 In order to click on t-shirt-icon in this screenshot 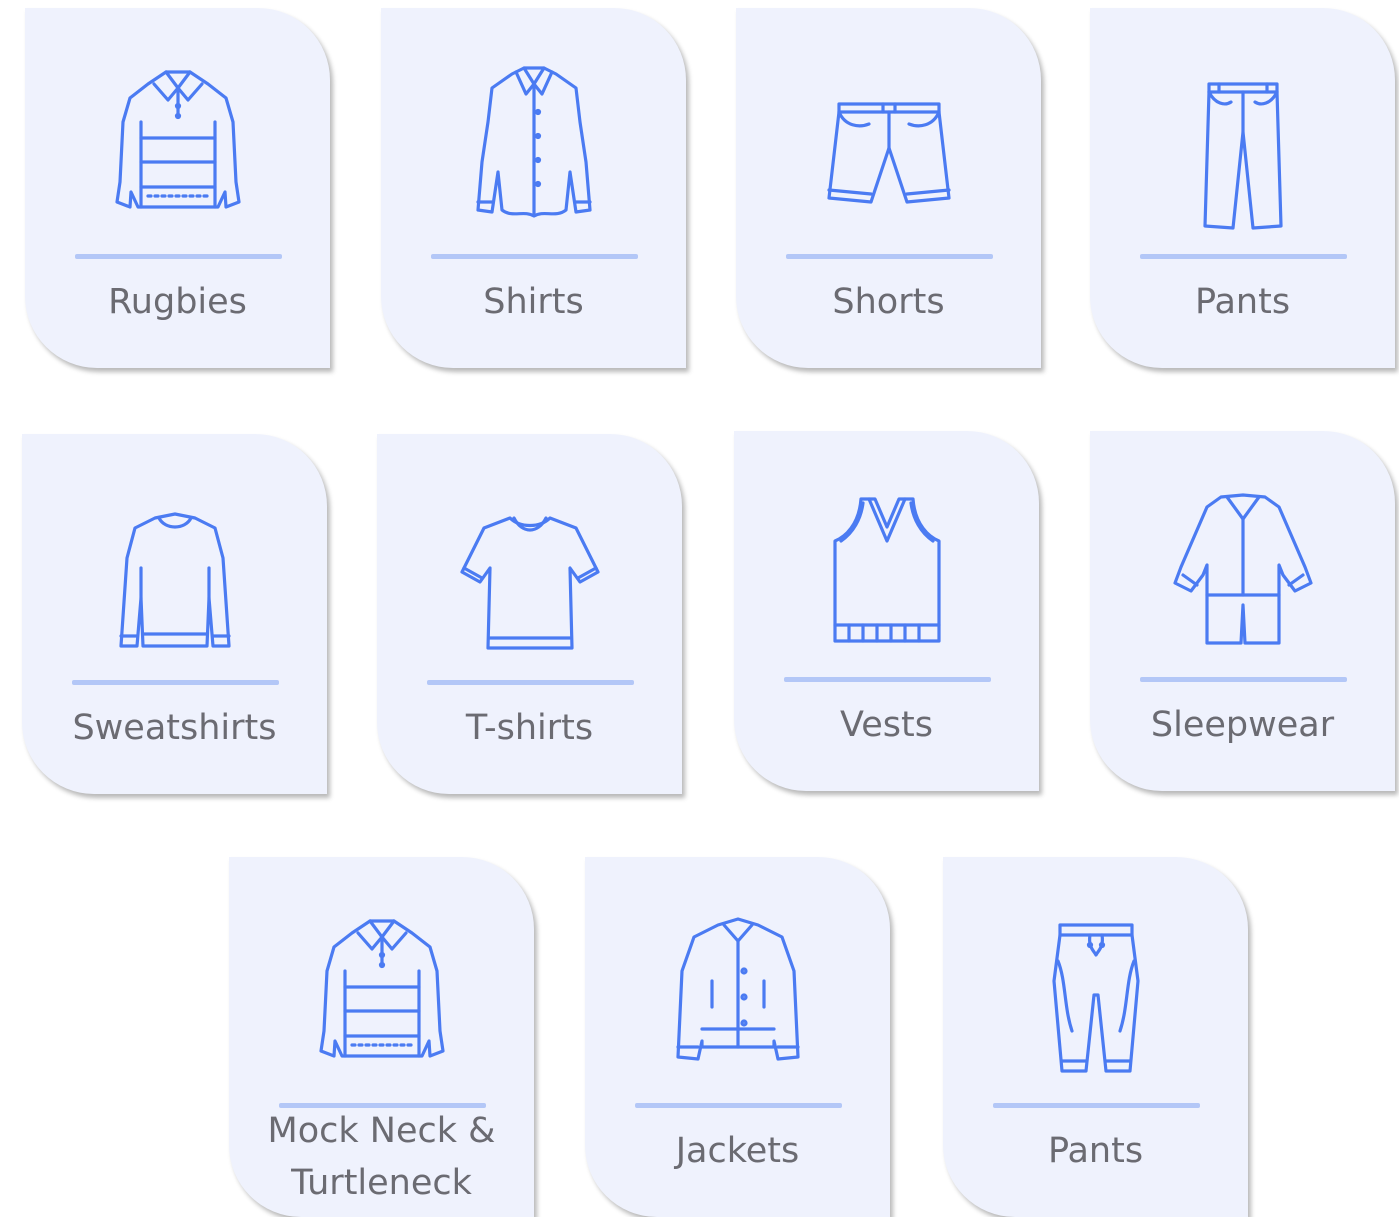, I will do `click(530, 578)`.